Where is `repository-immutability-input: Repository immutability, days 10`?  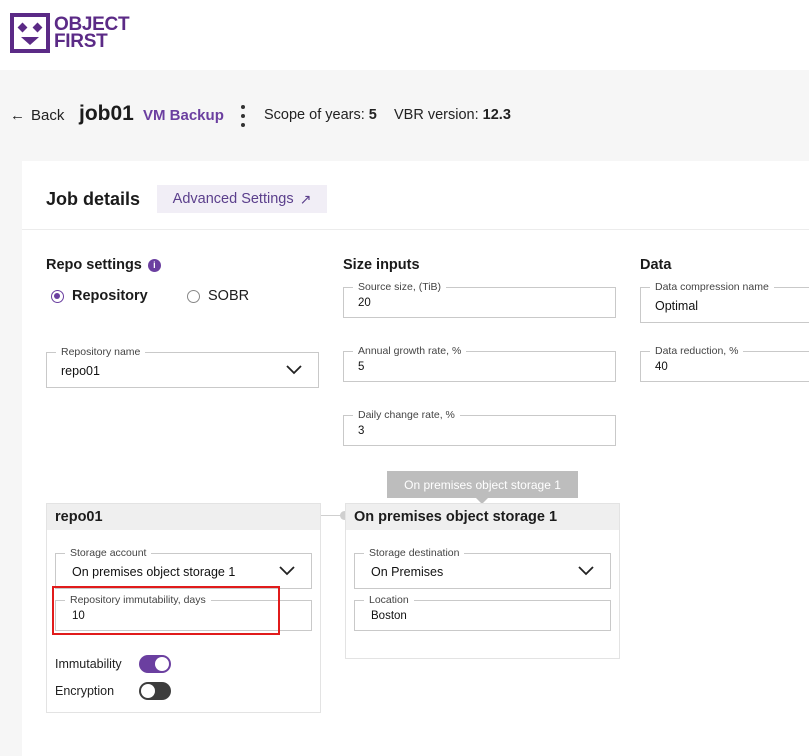
repository-immutability-input: Repository immutability, days 10 is located at coordinates (183, 612).